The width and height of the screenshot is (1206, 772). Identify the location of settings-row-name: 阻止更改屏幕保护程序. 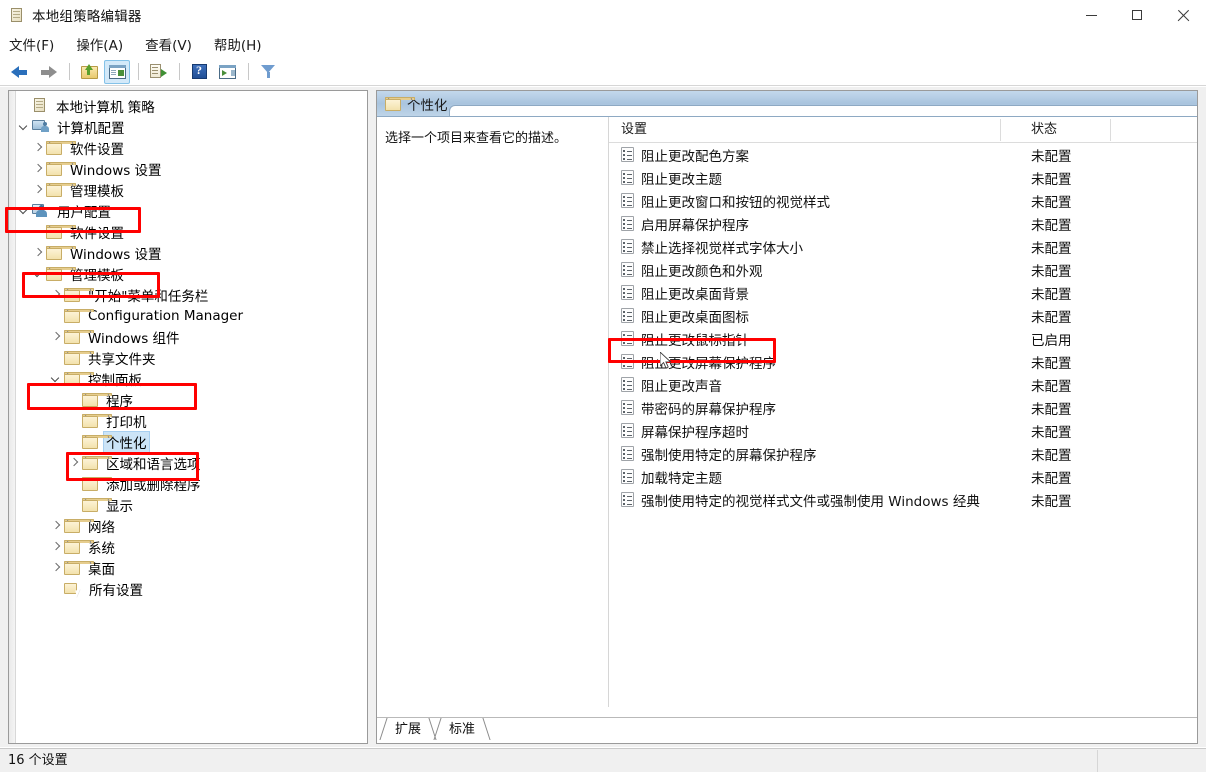
(708, 363).